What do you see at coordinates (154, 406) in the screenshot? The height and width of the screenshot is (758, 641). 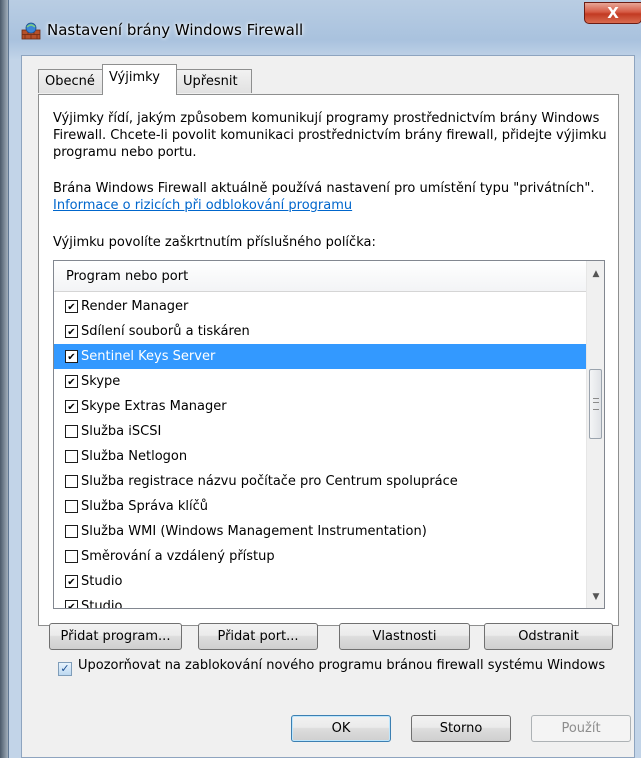 I see `item-label: Skype Extras Manager` at bounding box center [154, 406].